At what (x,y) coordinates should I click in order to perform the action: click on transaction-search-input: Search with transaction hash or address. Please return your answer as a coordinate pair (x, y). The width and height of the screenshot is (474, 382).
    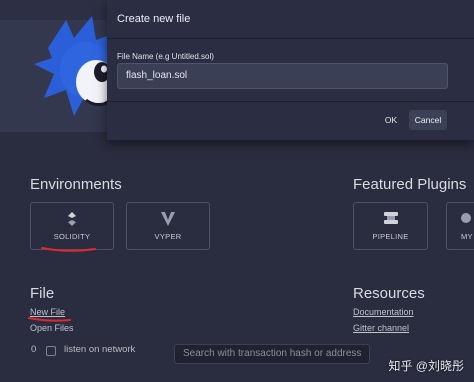
    Looking at the image, I should click on (272, 354).